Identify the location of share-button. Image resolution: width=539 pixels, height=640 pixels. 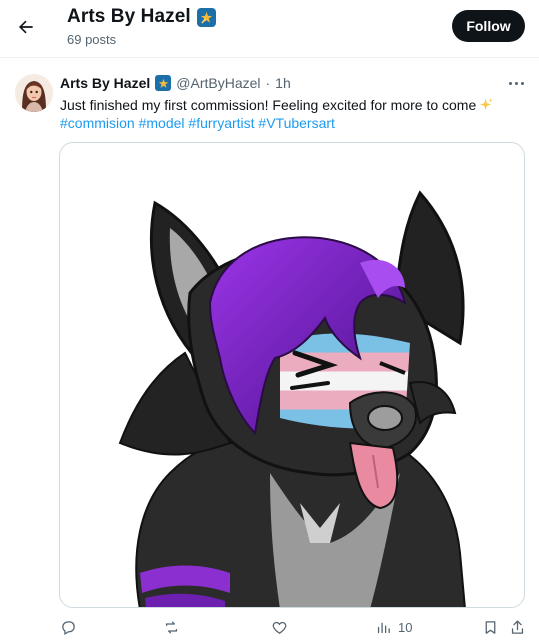
(517, 627).